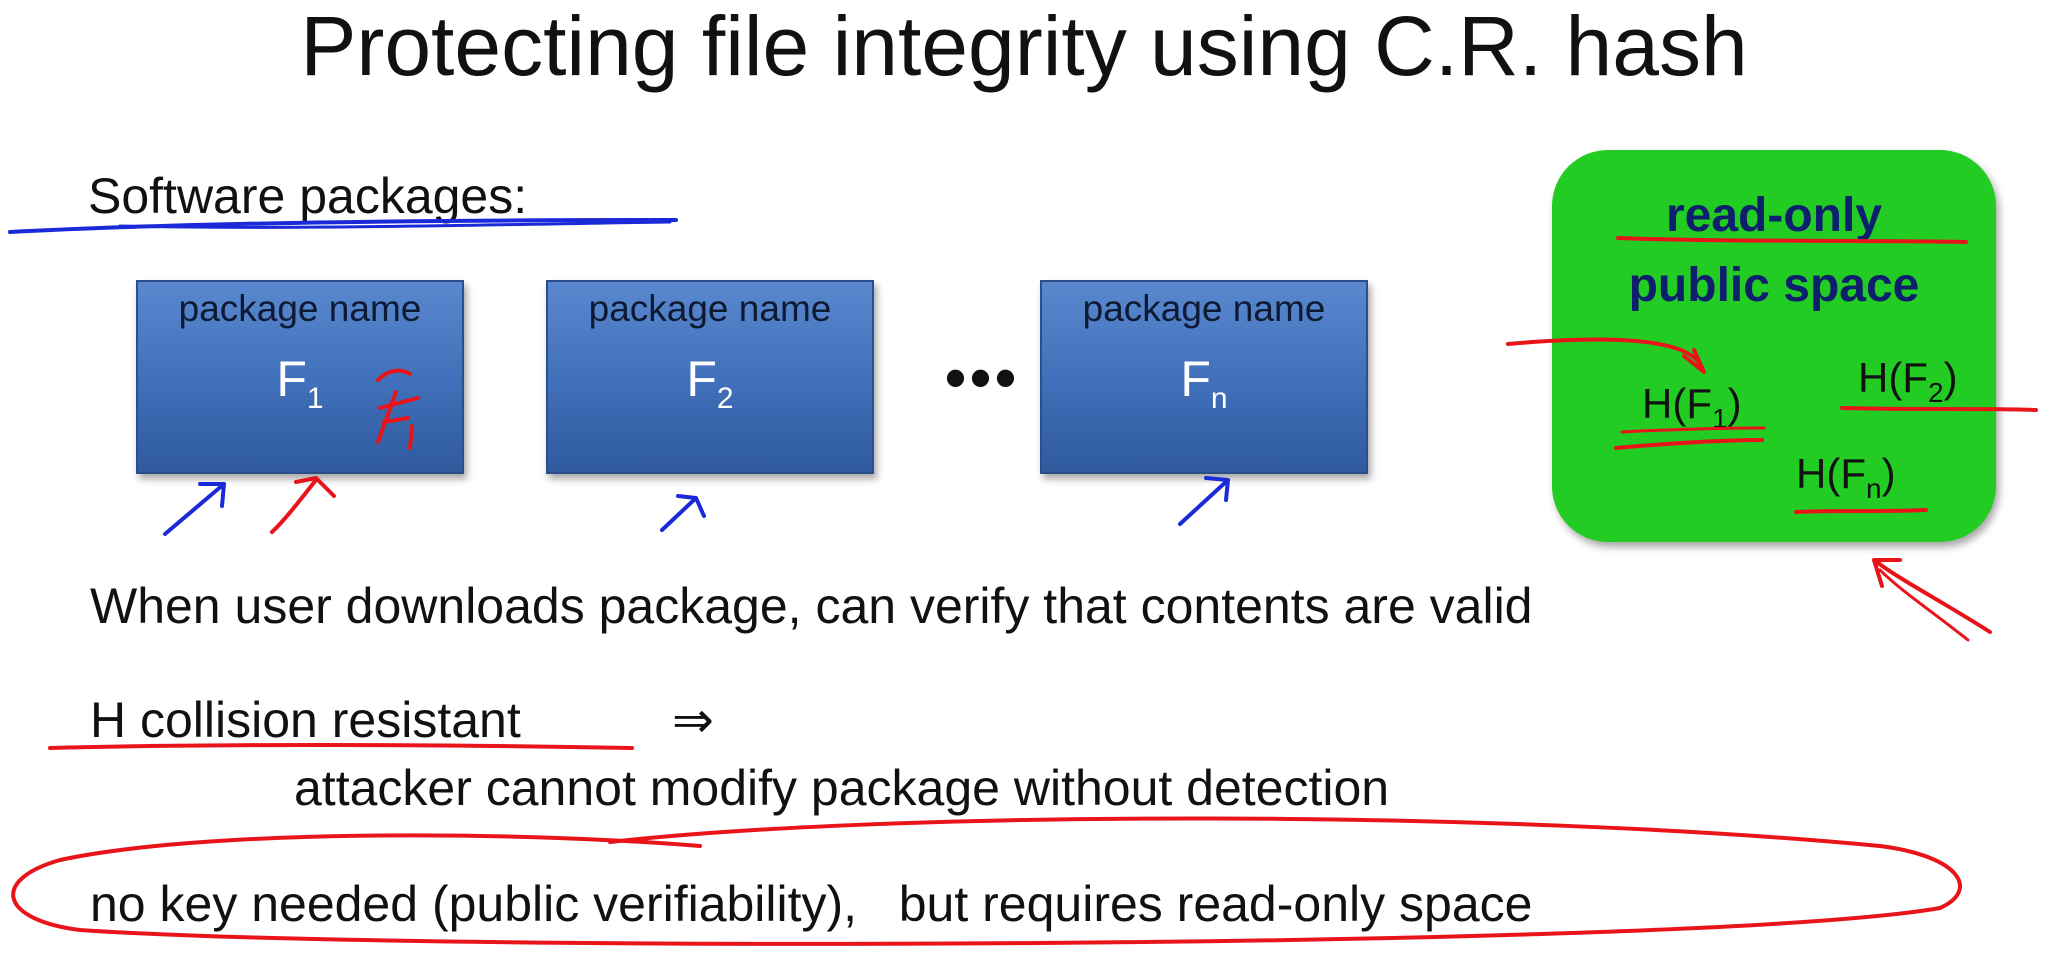 This screenshot has height=953, width=2048. Describe the element at coordinates (1939, 409) in the screenshot. I see `red-underline-hf2` at that location.